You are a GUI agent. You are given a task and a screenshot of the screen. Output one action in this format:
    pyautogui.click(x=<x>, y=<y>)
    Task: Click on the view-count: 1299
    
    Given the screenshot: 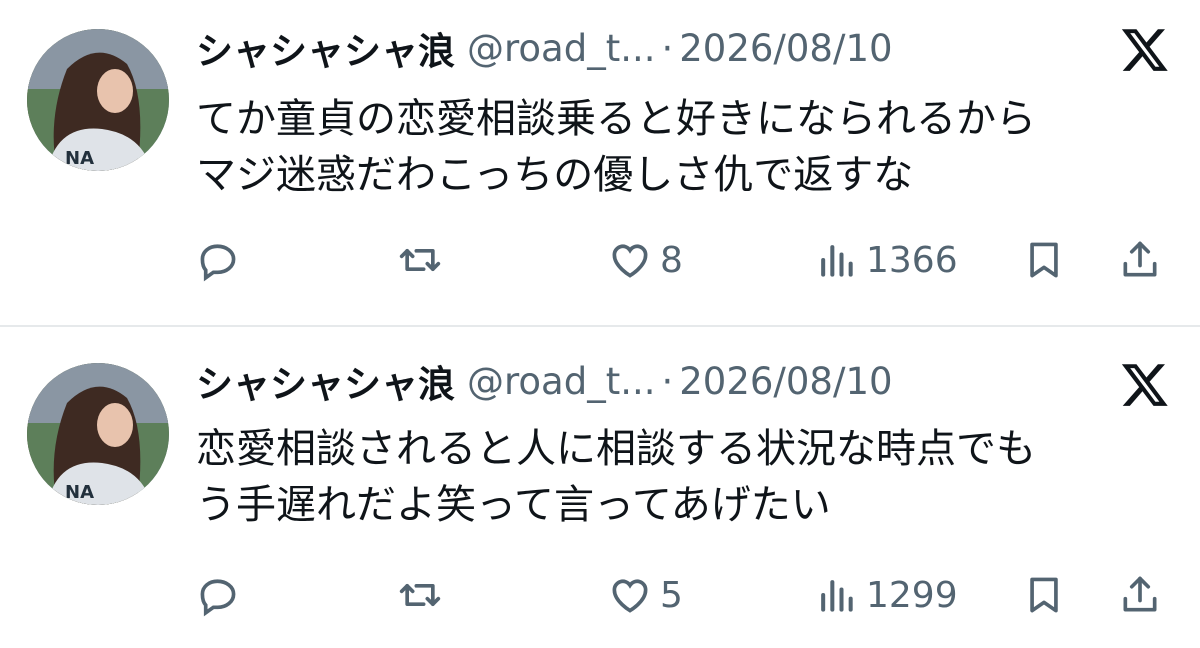 What is the action you would take?
    pyautogui.click(x=912, y=595)
    